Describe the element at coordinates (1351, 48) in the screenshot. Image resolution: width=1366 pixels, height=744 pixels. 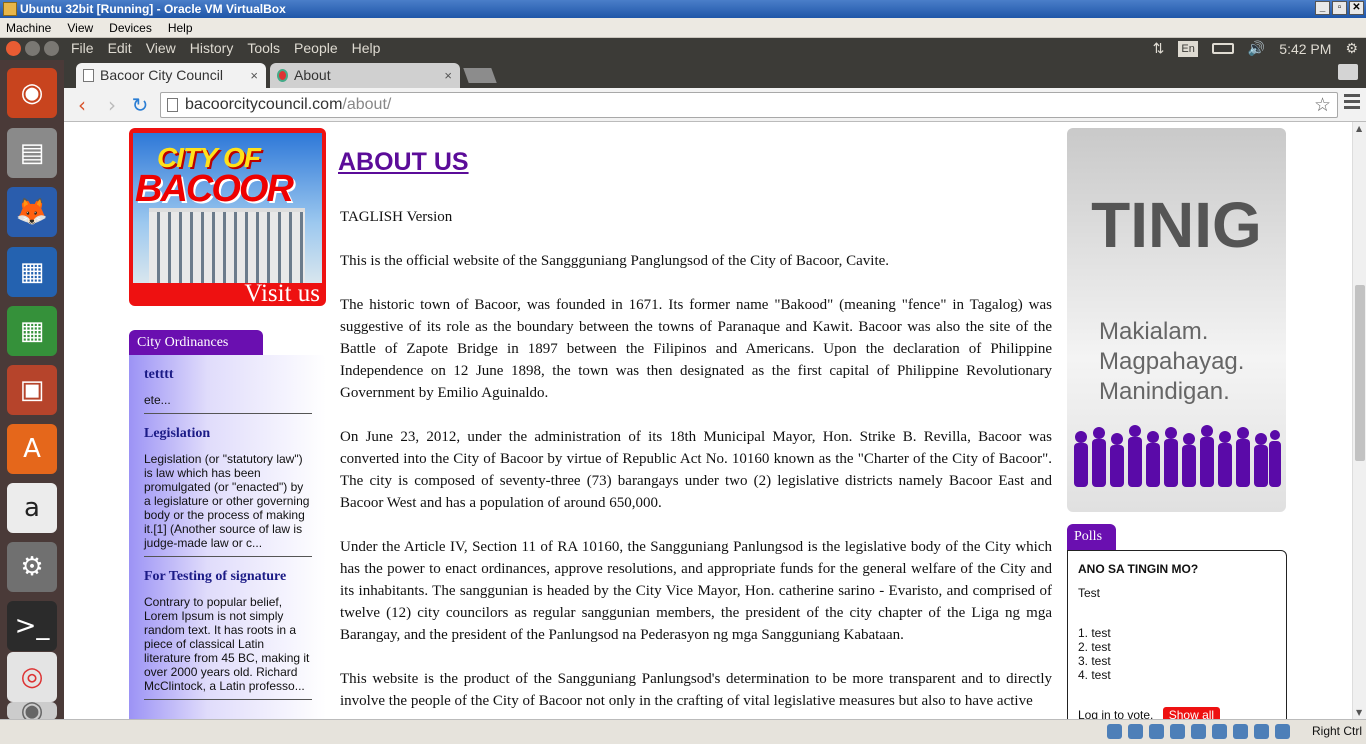
I see `session-gear-icon: ⚙` at that location.